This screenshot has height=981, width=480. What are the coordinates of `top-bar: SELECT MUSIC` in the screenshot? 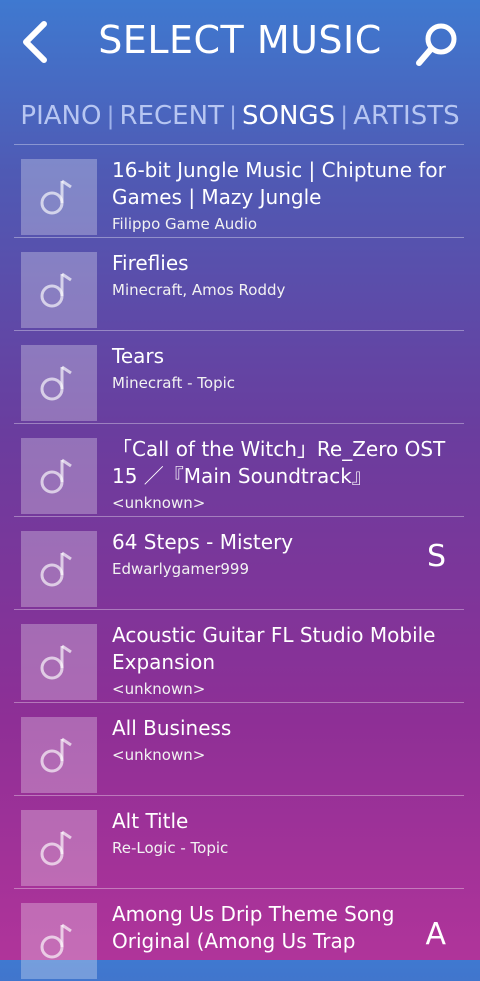 It's located at (240, 43).